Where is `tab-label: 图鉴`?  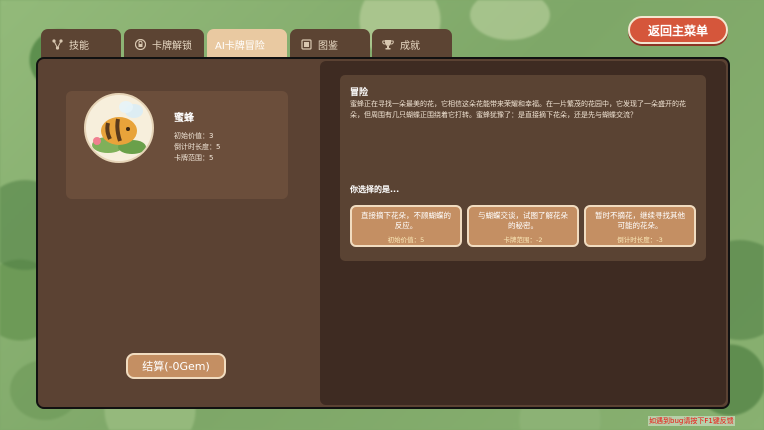
tab-label: 图鉴 is located at coordinates (328, 46).